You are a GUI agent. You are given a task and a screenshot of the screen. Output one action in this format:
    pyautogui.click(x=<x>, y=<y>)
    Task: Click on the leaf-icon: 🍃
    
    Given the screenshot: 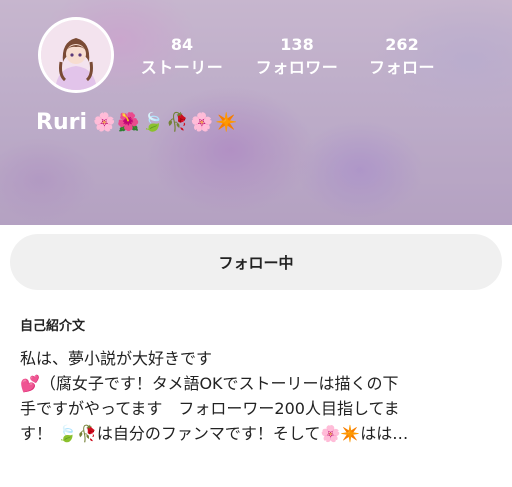 What is the action you would take?
    pyautogui.click(x=153, y=122)
    